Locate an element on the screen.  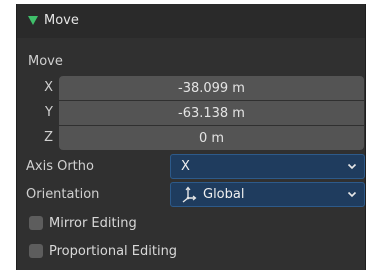
axis-ortho-value: X is located at coordinates (185, 166).